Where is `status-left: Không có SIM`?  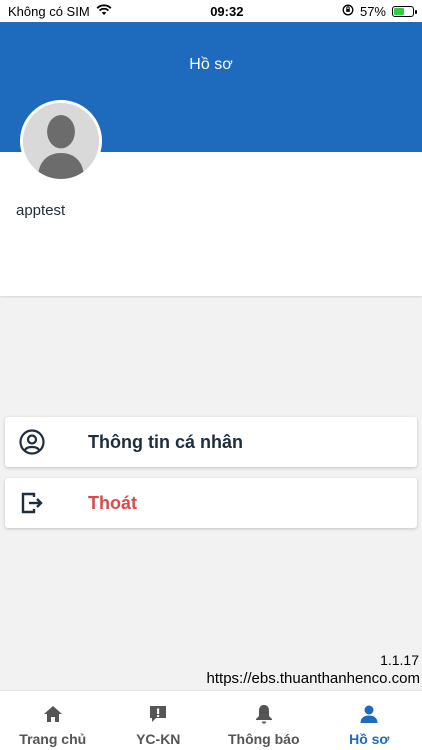 status-left: Không có SIM is located at coordinates (60, 11).